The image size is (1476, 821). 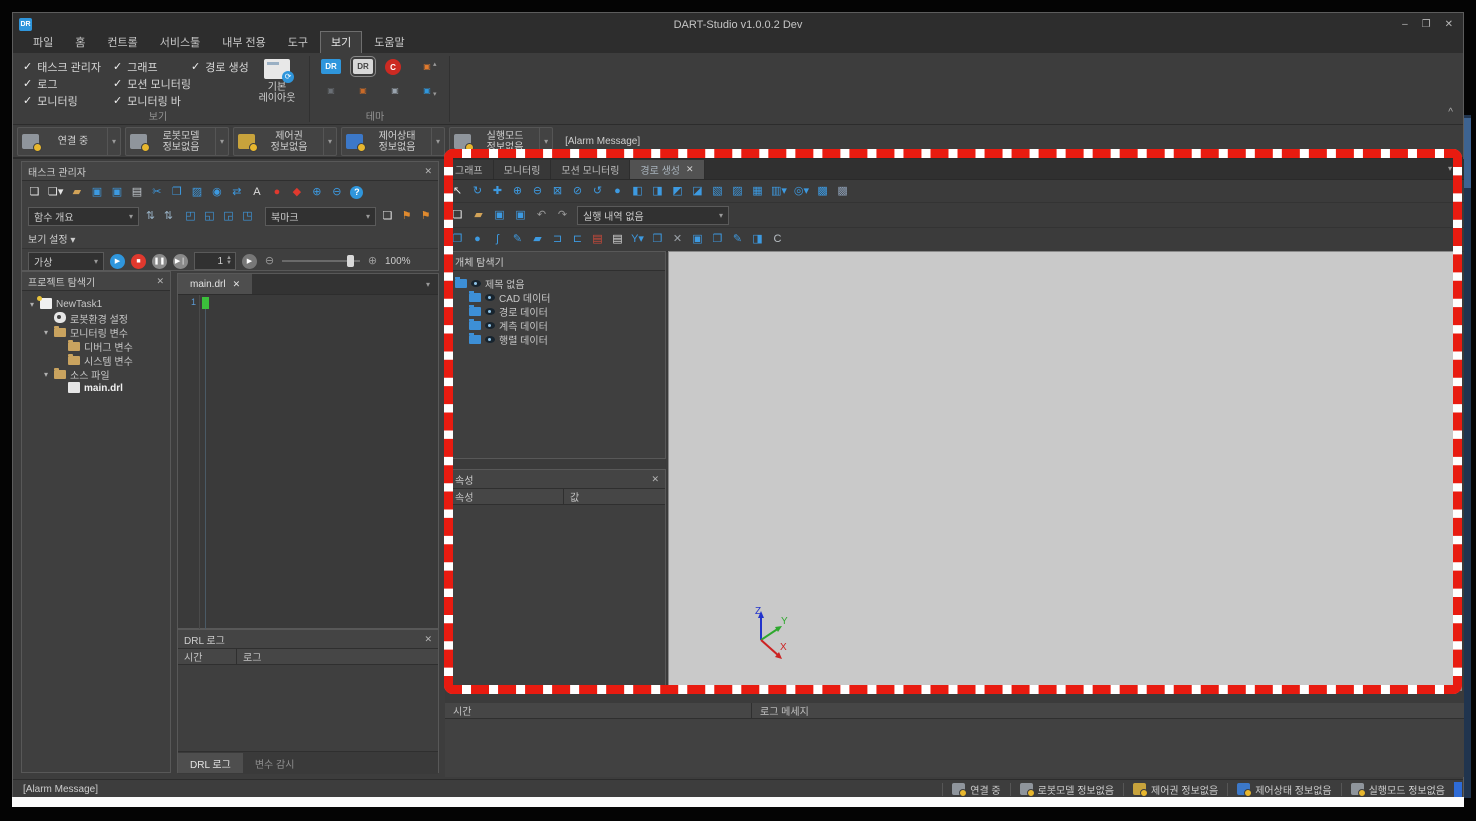 I want to click on menu-item: 홈, so click(x=80, y=42).